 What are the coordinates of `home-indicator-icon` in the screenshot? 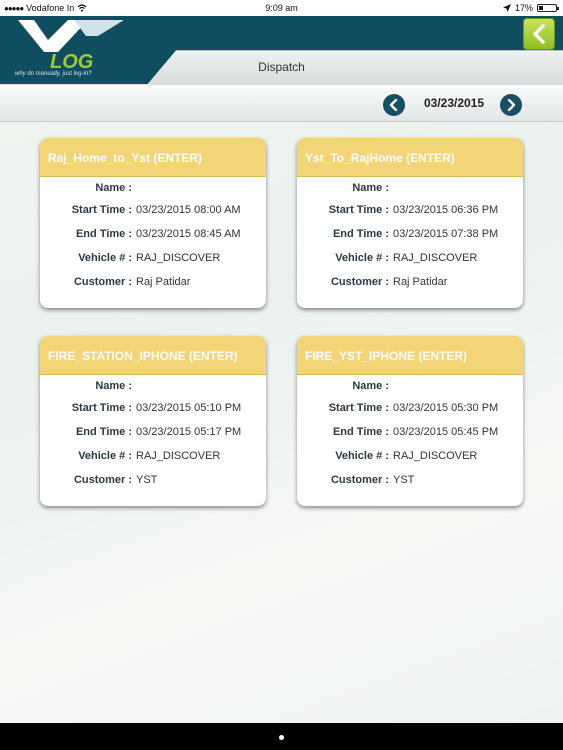 It's located at (281, 737).